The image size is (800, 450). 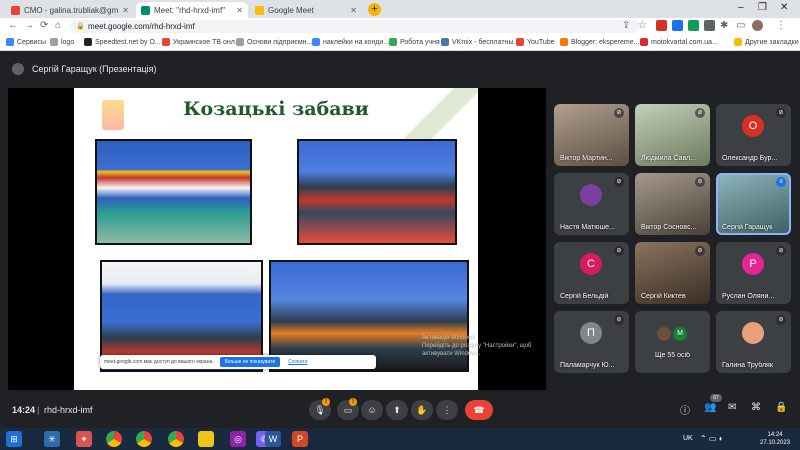 I want to click on back-icon: ←, so click(x=13, y=25).